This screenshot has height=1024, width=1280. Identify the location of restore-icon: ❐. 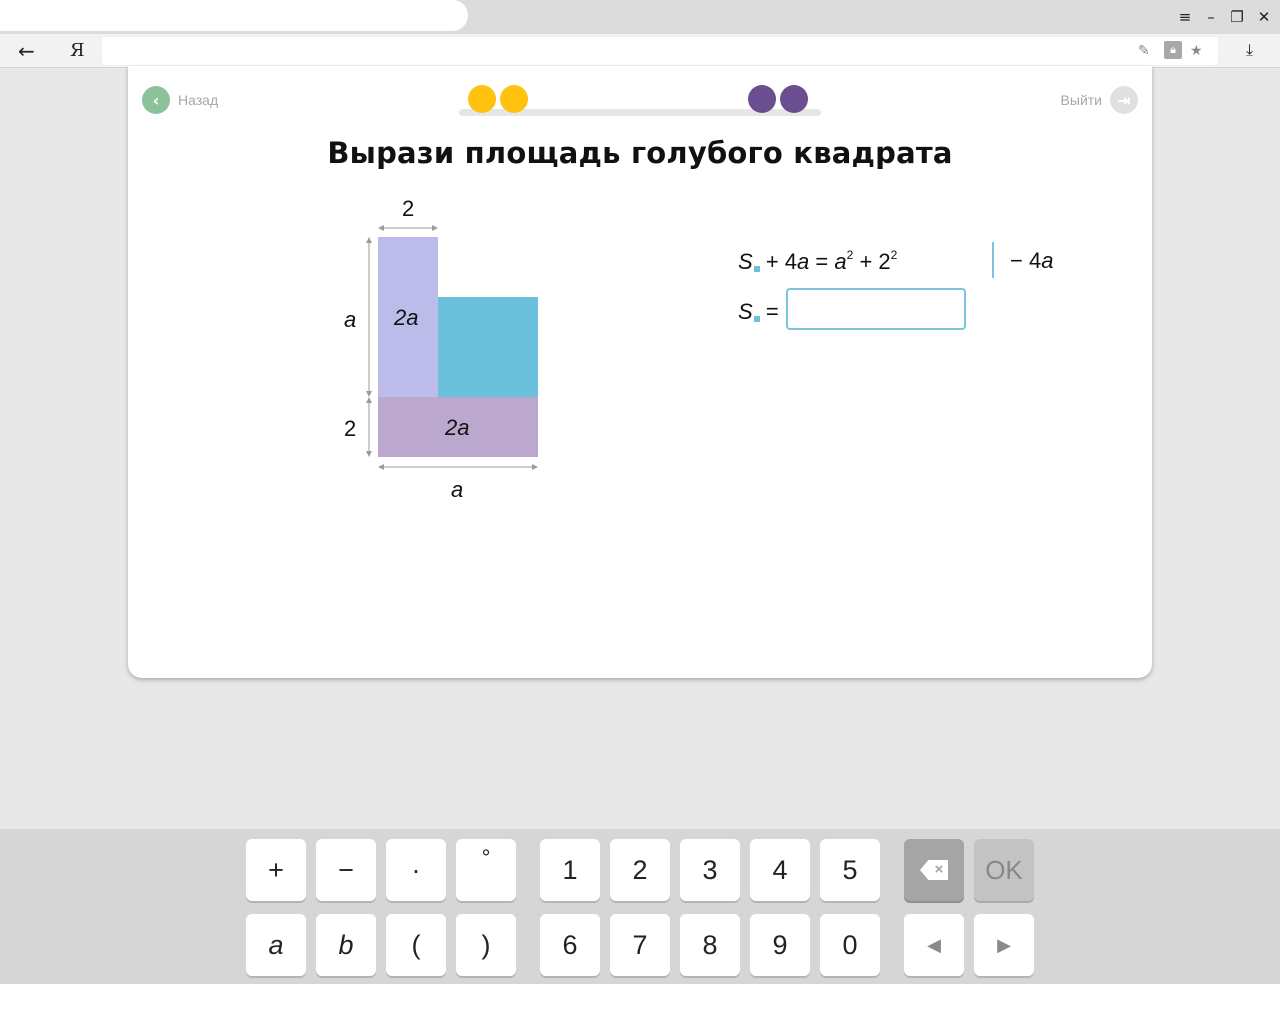
(1237, 17).